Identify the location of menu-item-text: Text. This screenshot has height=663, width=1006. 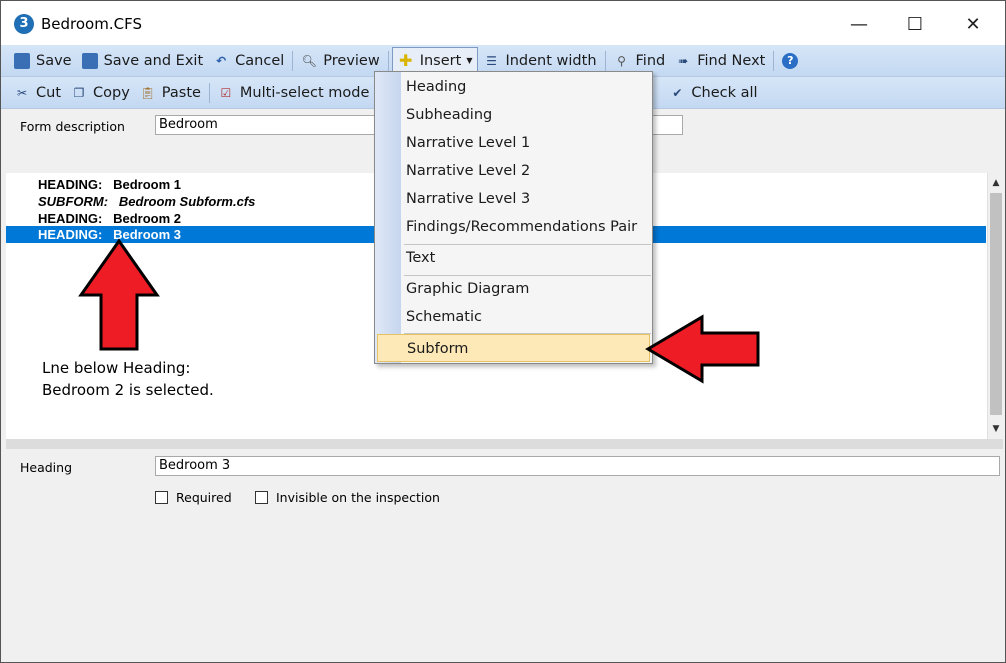
(526, 258).